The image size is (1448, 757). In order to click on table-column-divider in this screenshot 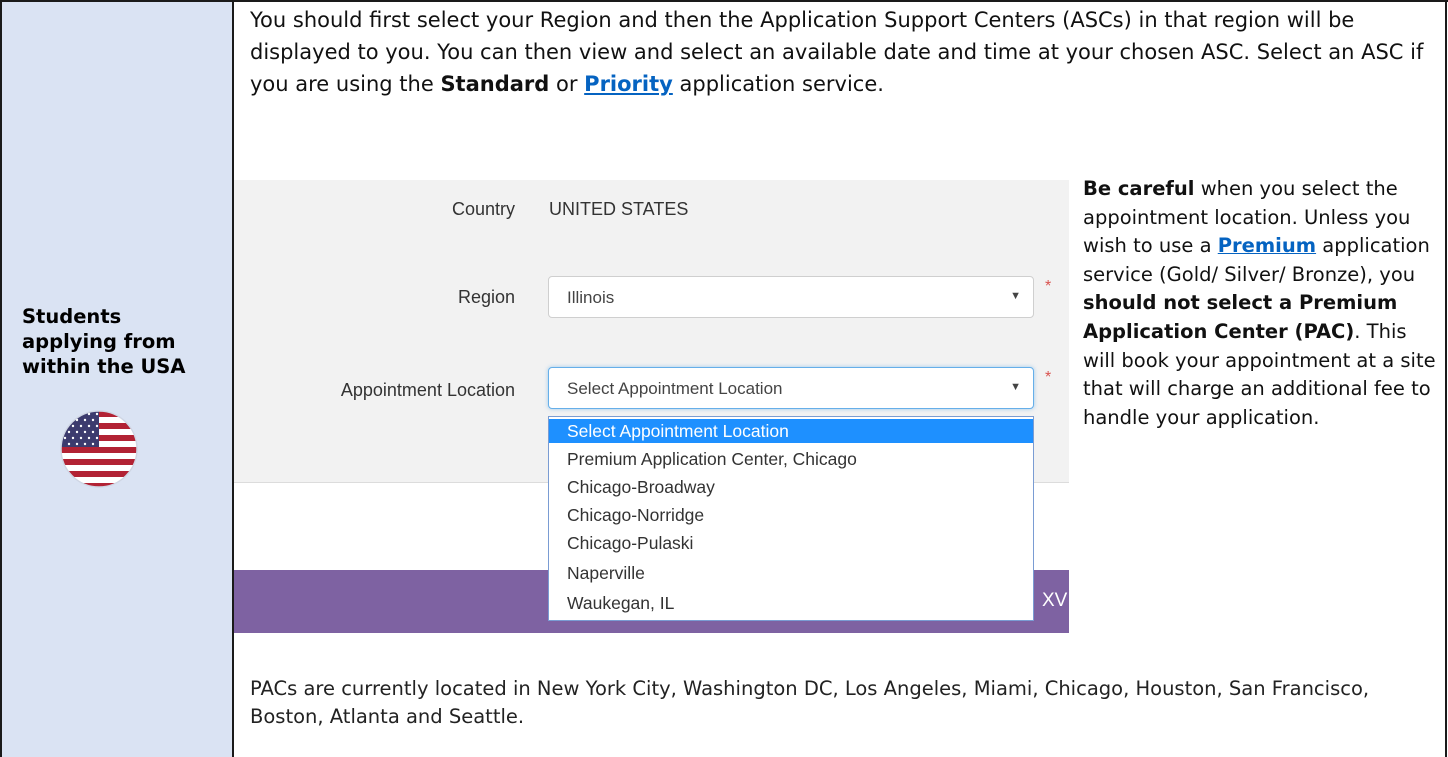, I will do `click(233, 378)`.